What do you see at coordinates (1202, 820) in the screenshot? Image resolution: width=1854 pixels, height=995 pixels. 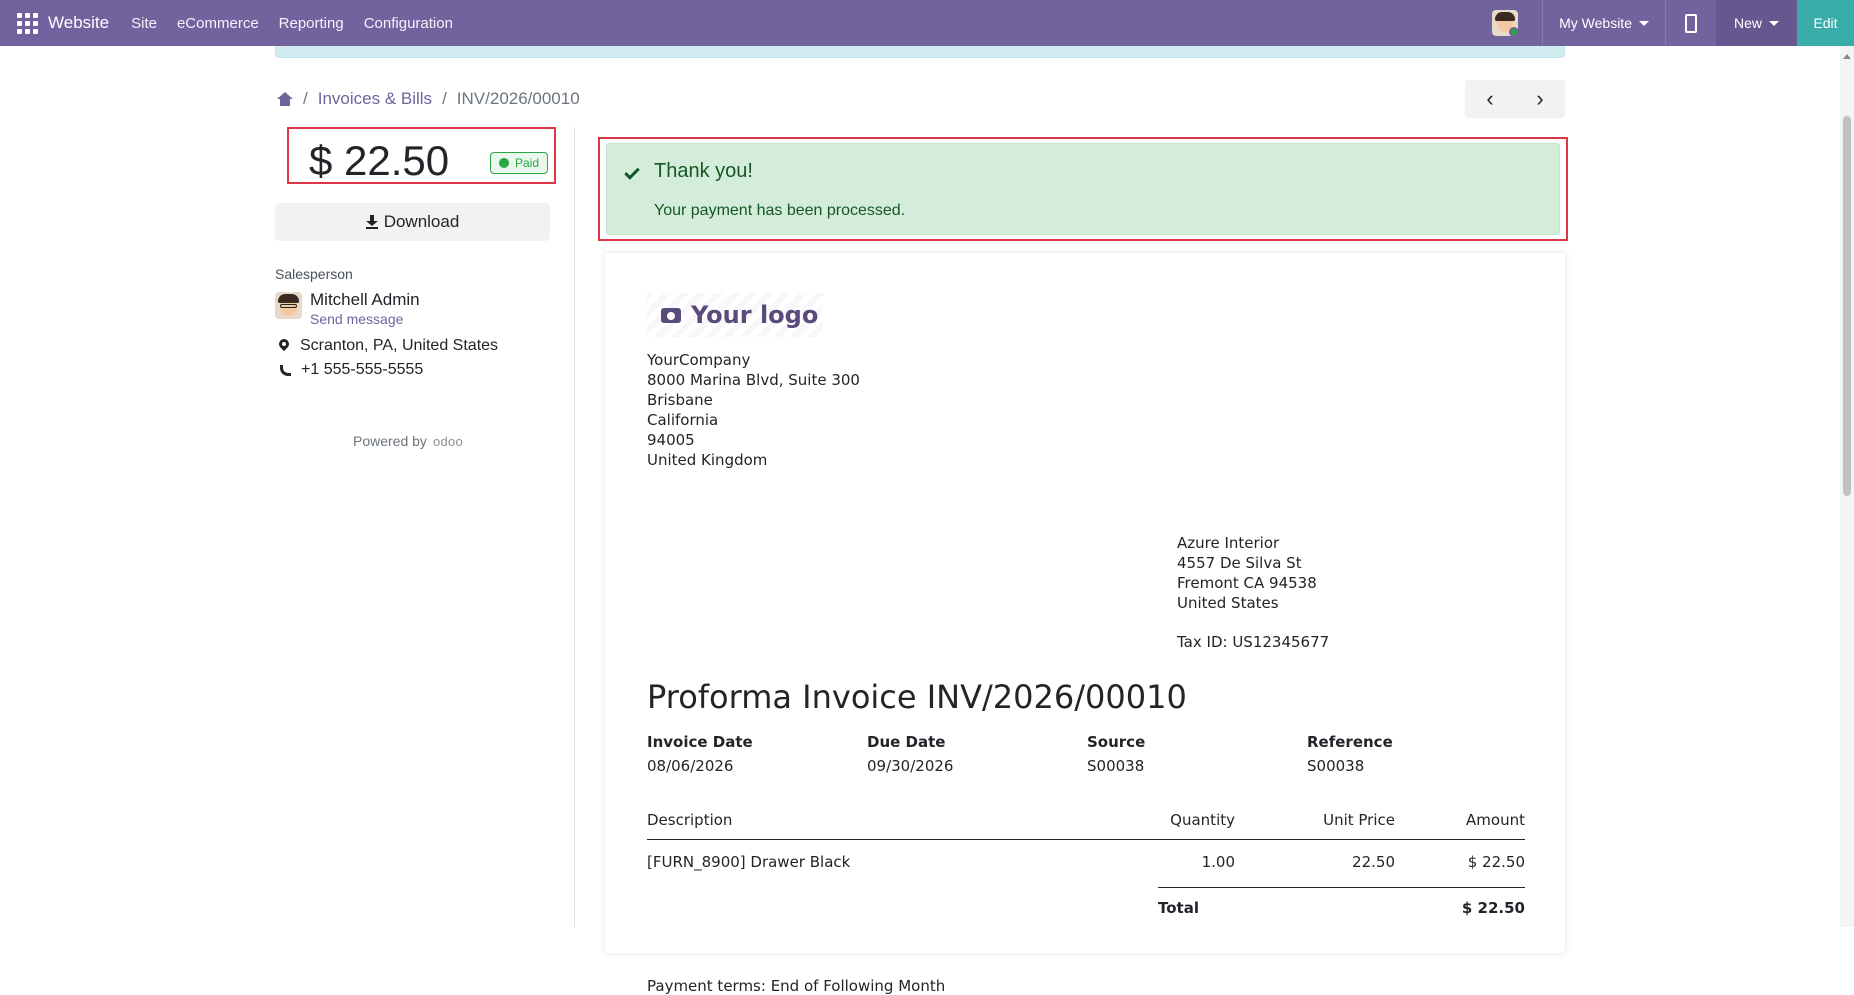 I see `column-quantity: Quantity` at bounding box center [1202, 820].